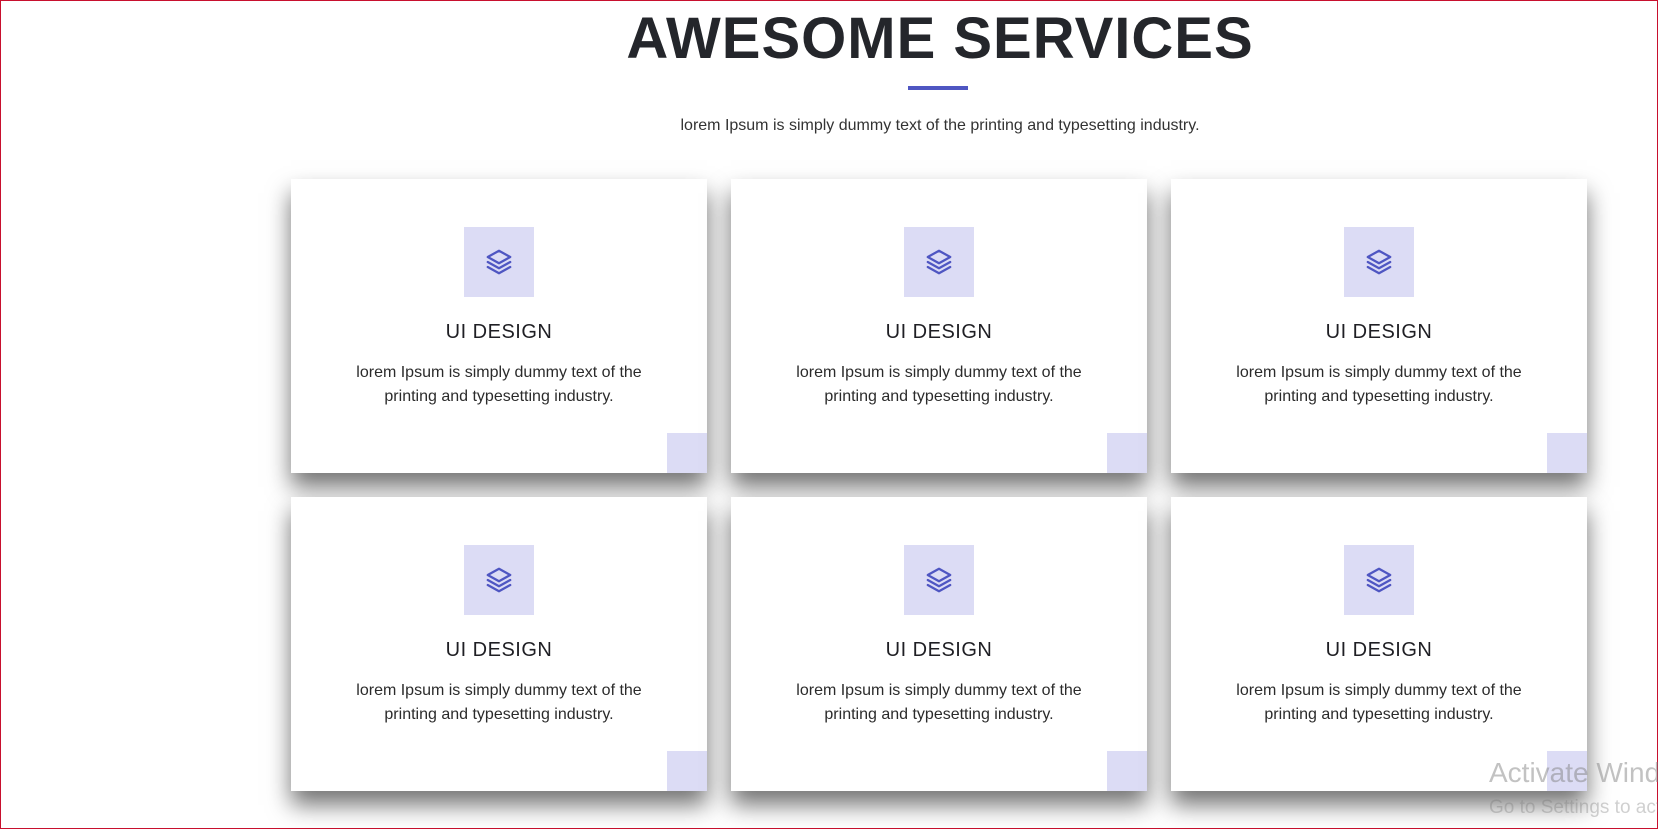  What do you see at coordinates (1573, 772) in the screenshot?
I see `activation-watermark: Activate Windows` at bounding box center [1573, 772].